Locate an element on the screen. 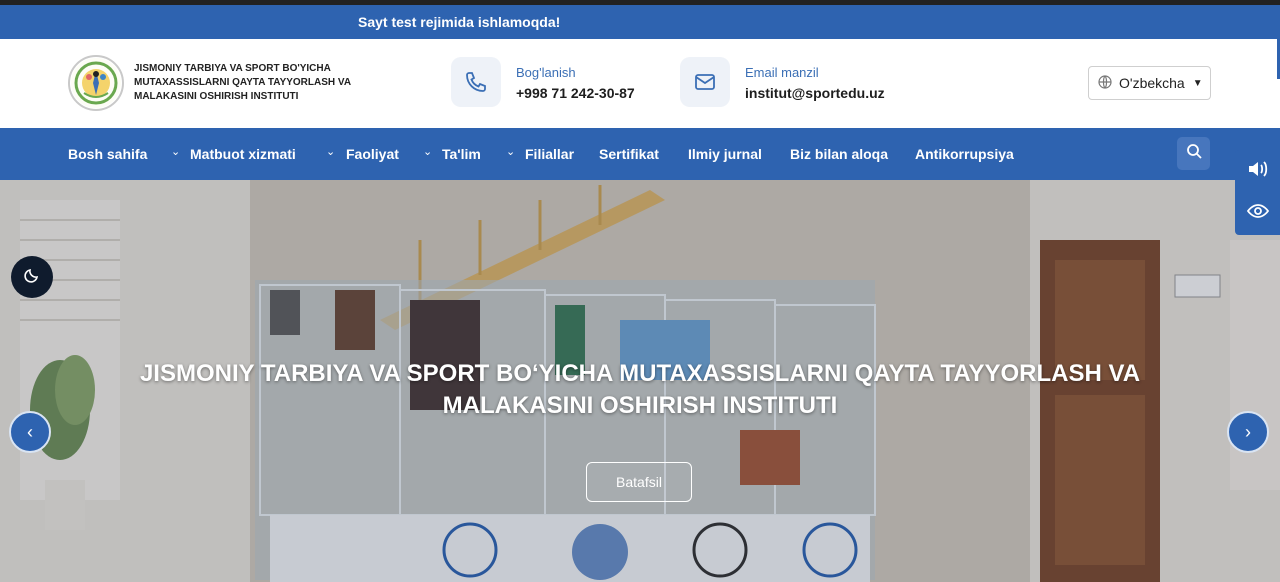 This screenshot has width=1280, height=582. nav-item-antikorrupsiya: Antikorrupsiya is located at coordinates (964, 154).